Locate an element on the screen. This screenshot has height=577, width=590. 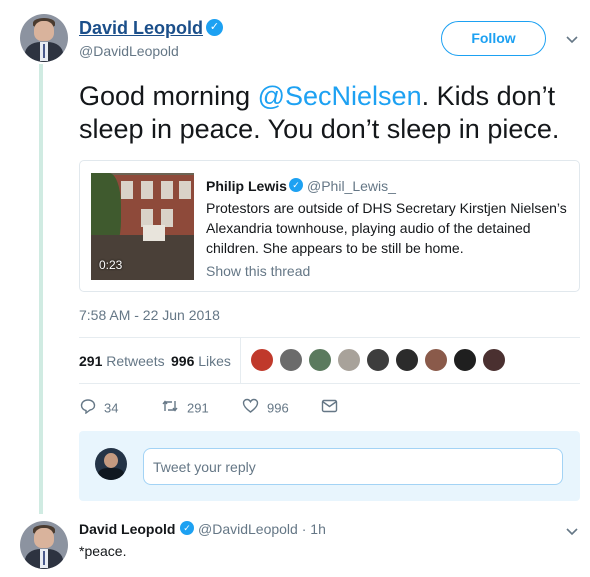
reply-time: · 1h is located at coordinates (313, 529).